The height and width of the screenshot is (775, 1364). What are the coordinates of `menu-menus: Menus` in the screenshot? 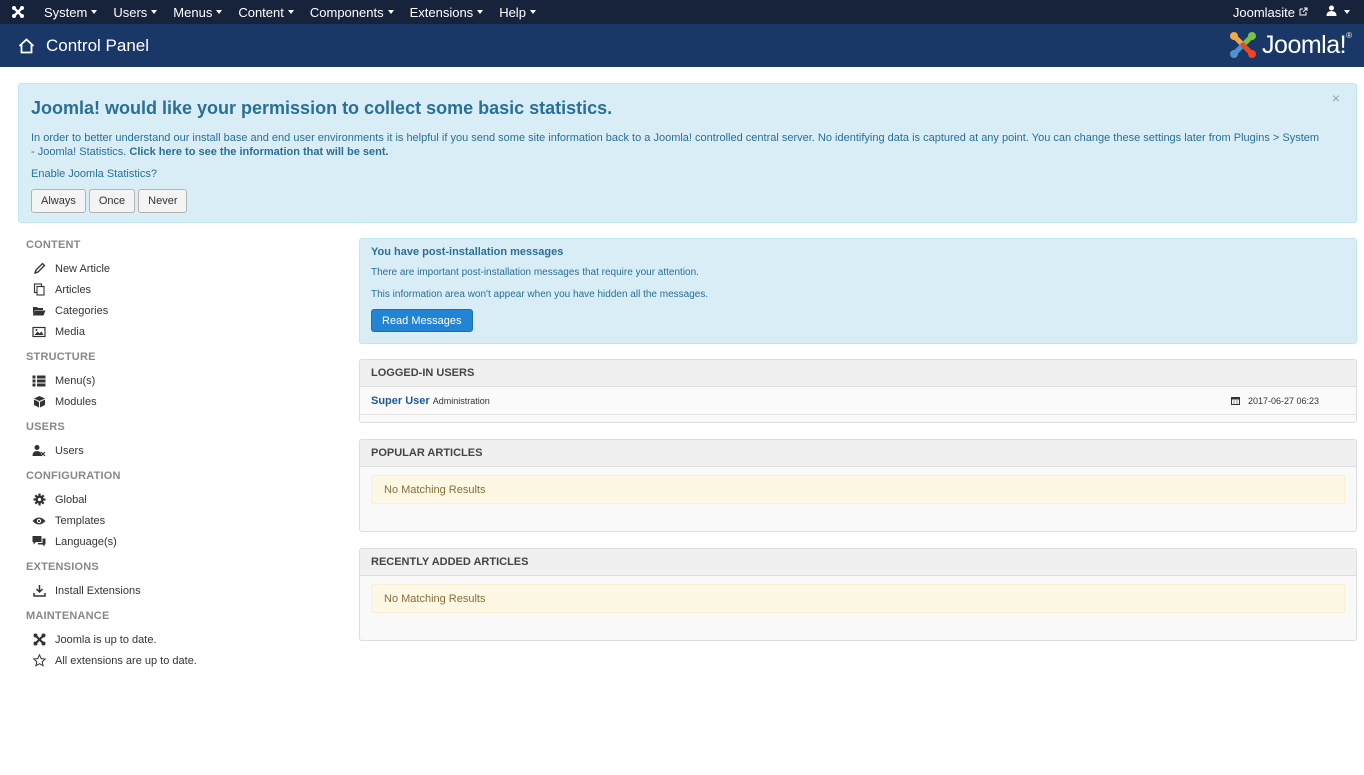 It's located at (197, 12).